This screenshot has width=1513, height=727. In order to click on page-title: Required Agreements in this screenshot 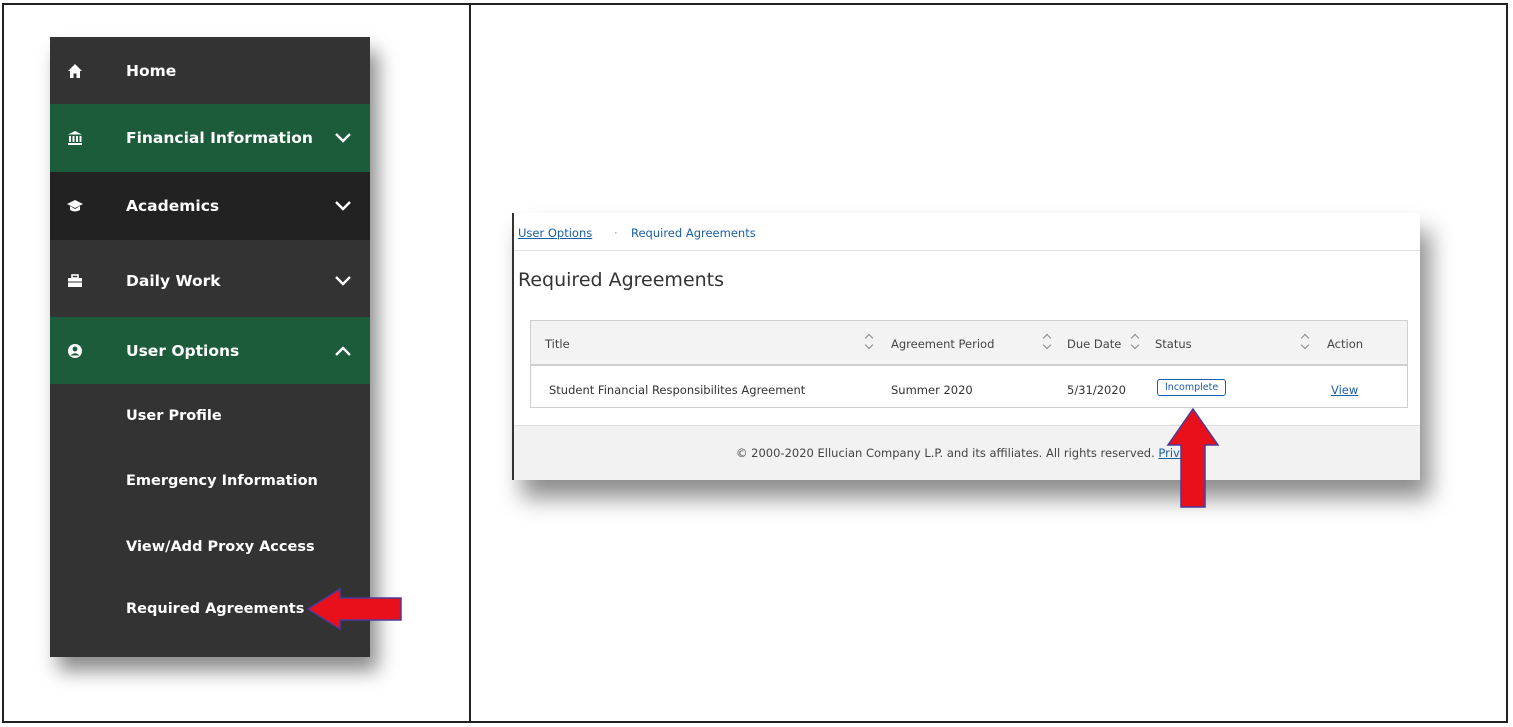, I will do `click(621, 280)`.